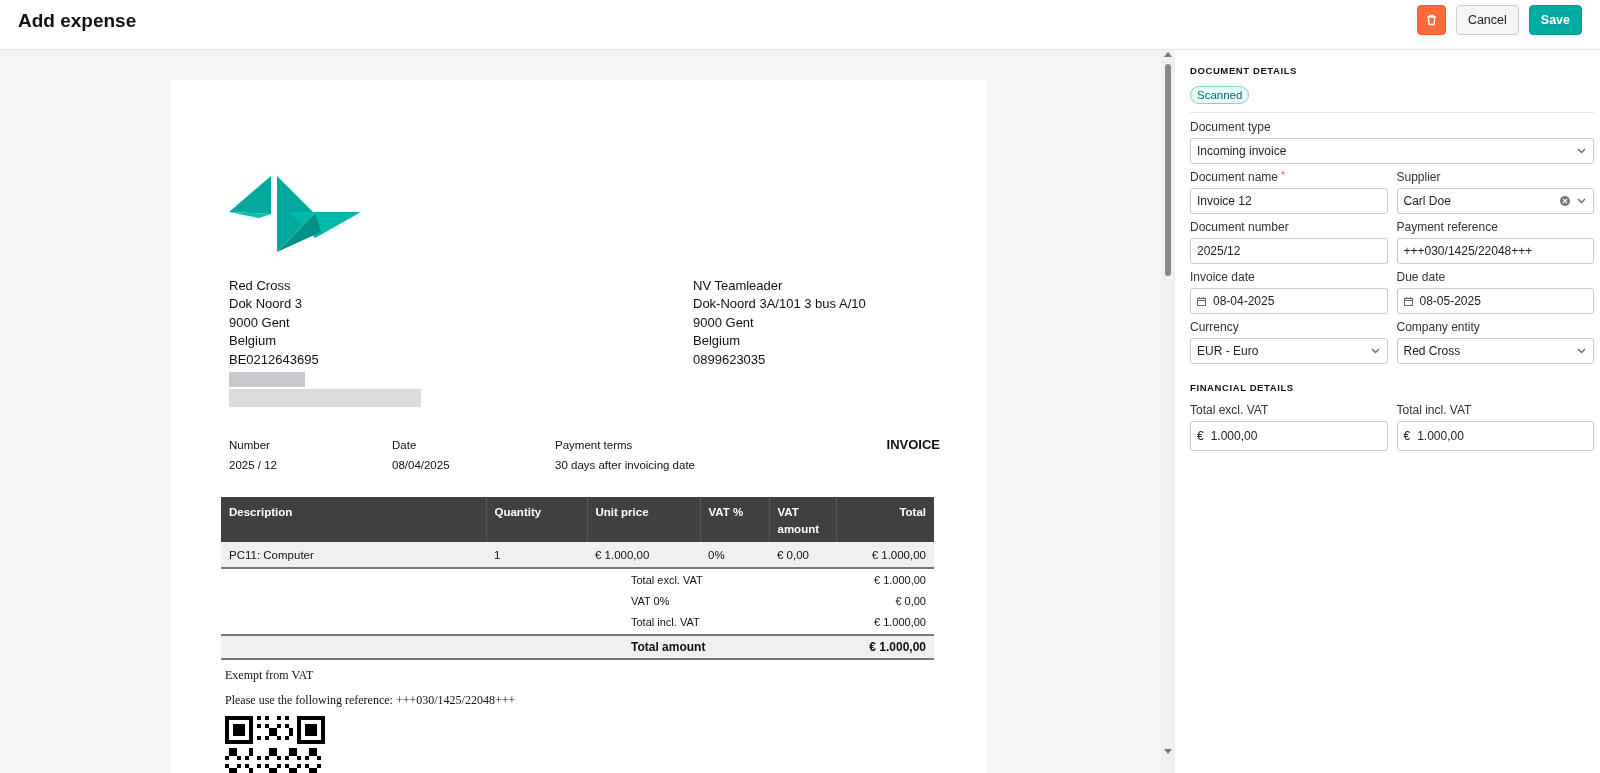 This screenshot has width=1600, height=773. I want to click on field-label: Document number, so click(1239, 227).